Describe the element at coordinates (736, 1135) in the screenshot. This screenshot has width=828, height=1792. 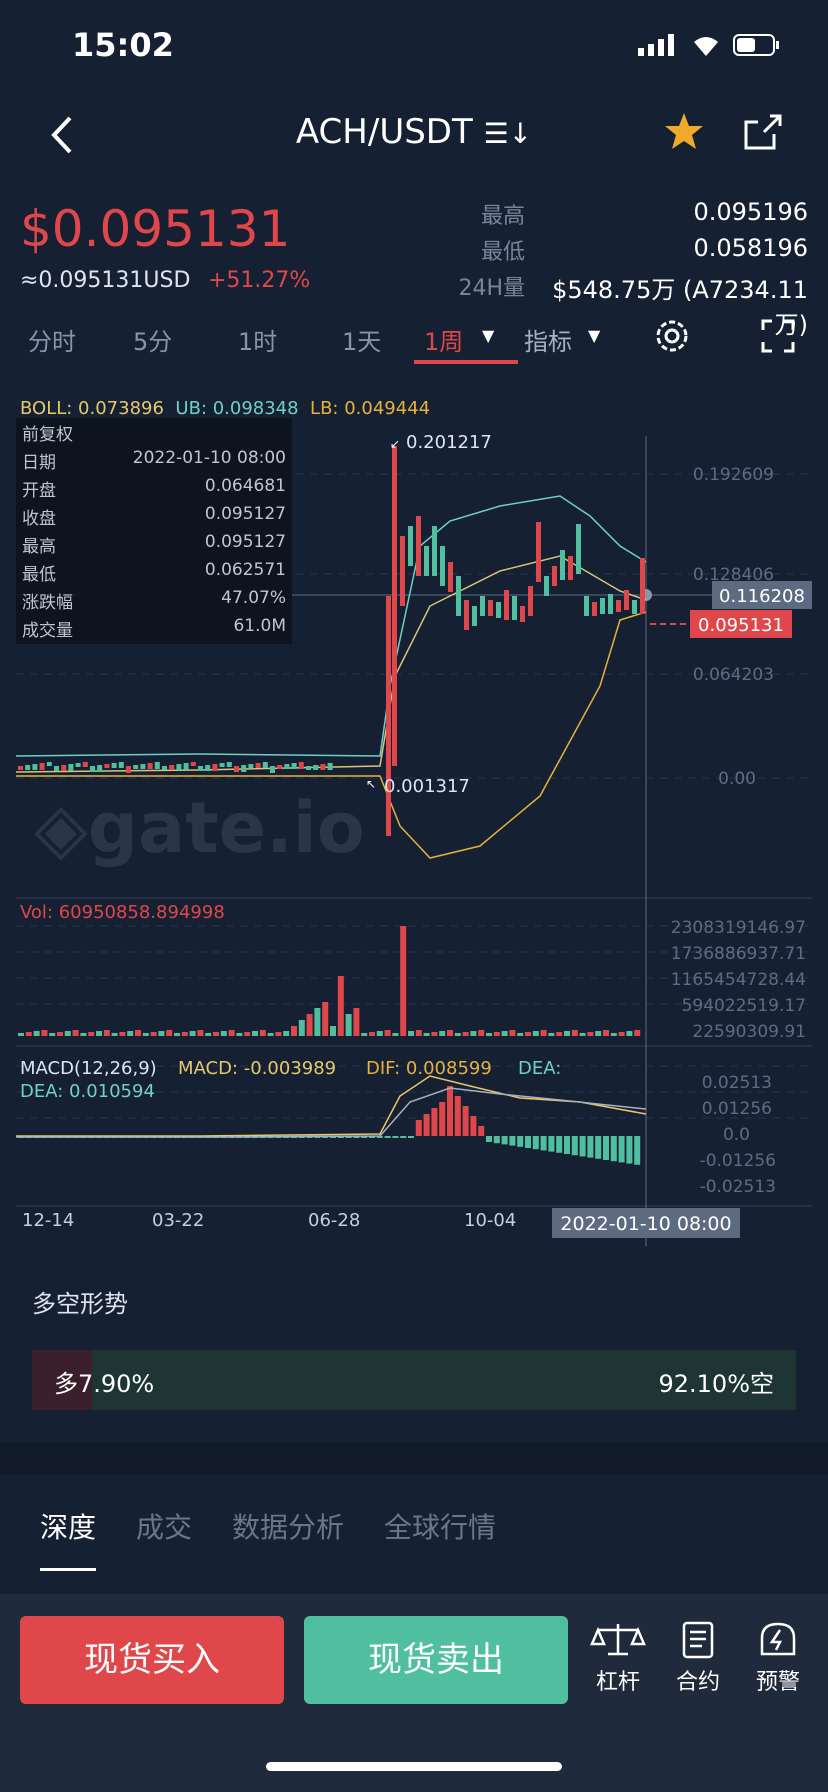
I see `macd-axis-tick: 0.0` at that location.